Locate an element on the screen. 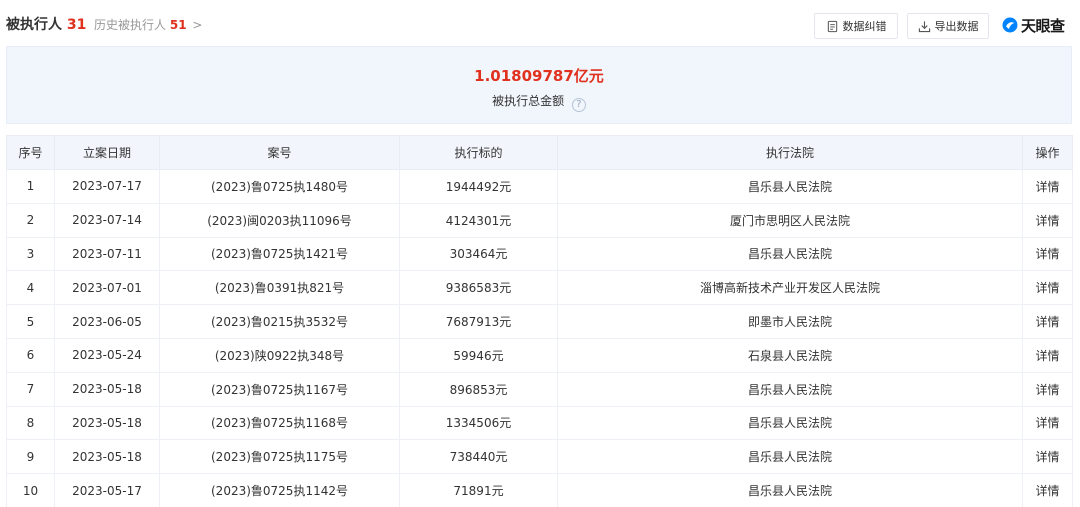 The image size is (1080, 507). total-amount-label: 被执行总金额 ? is located at coordinates (539, 102).